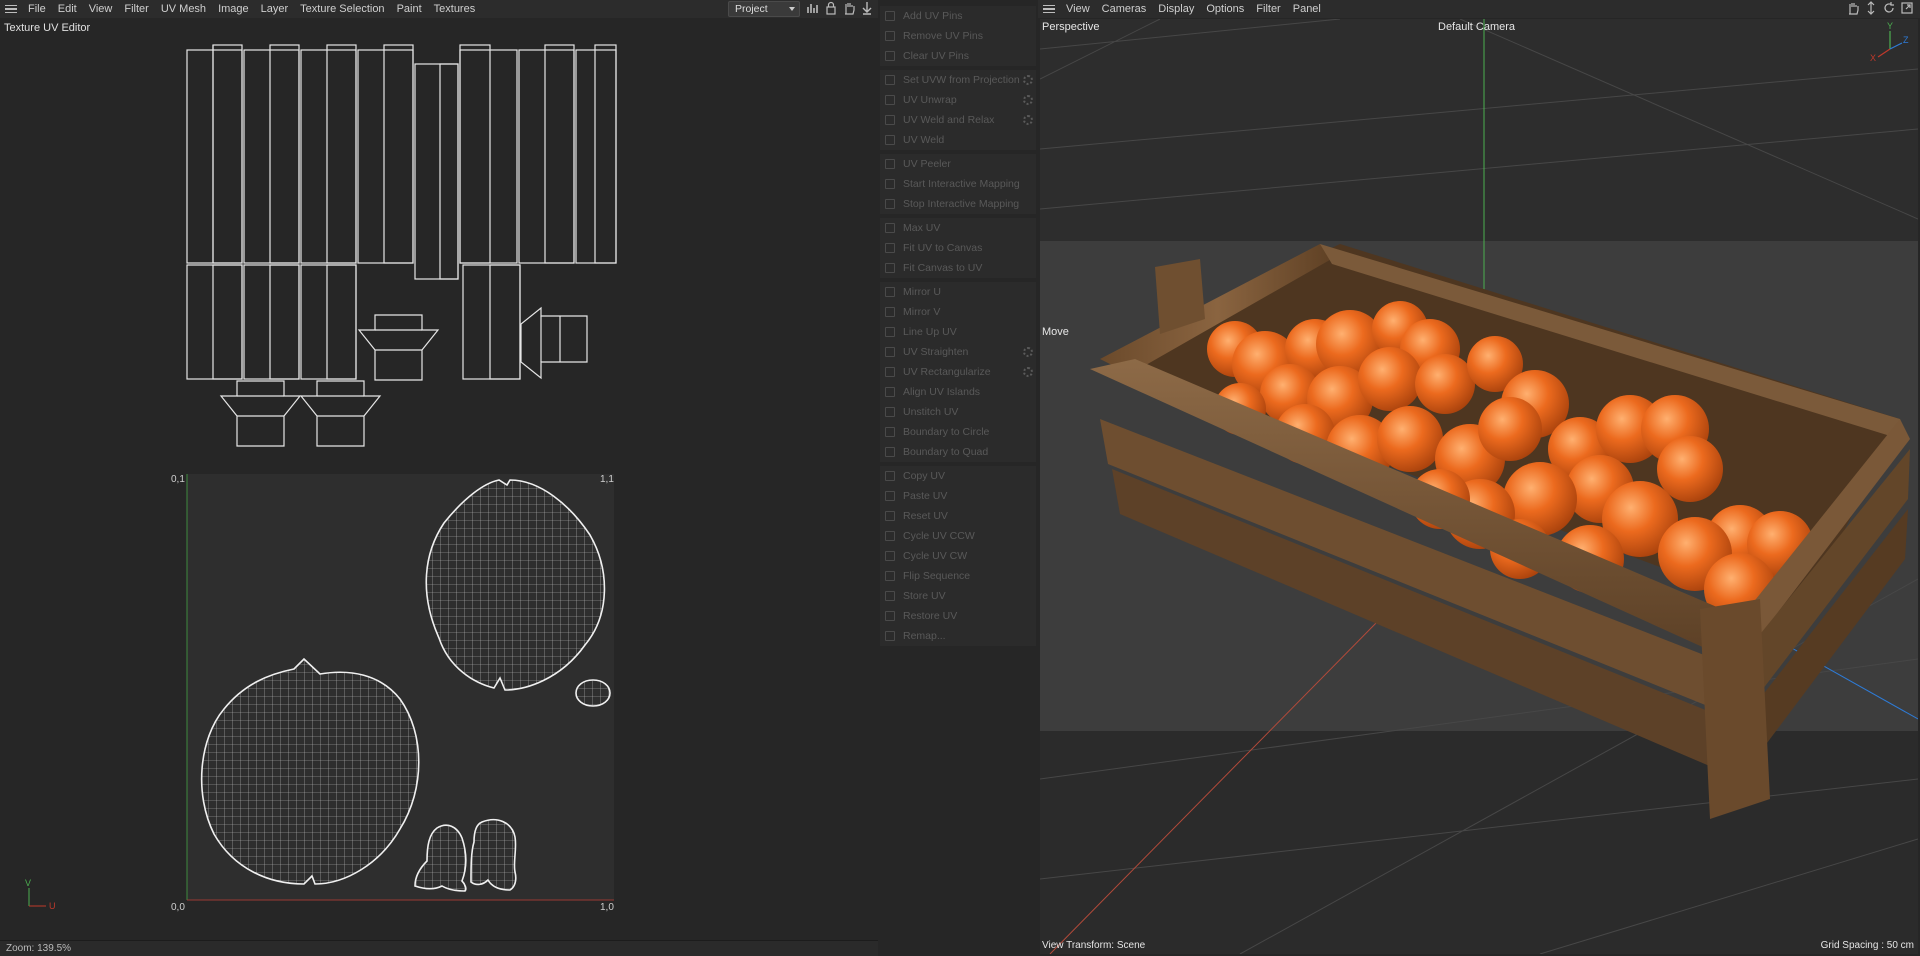 The image size is (1920, 956). I want to click on command-reset-uv: Reset UV, so click(958, 516).